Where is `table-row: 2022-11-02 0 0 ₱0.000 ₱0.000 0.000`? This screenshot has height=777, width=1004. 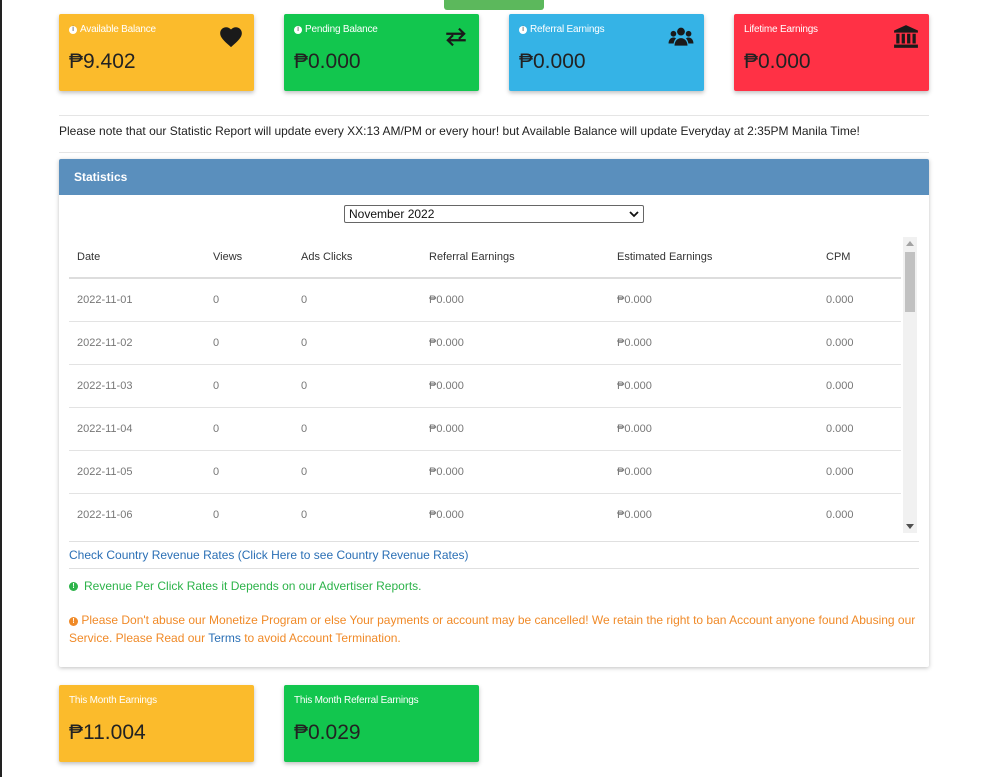 table-row: 2022-11-02 0 0 ₱0.000 ₱0.000 0.000 is located at coordinates (485, 343).